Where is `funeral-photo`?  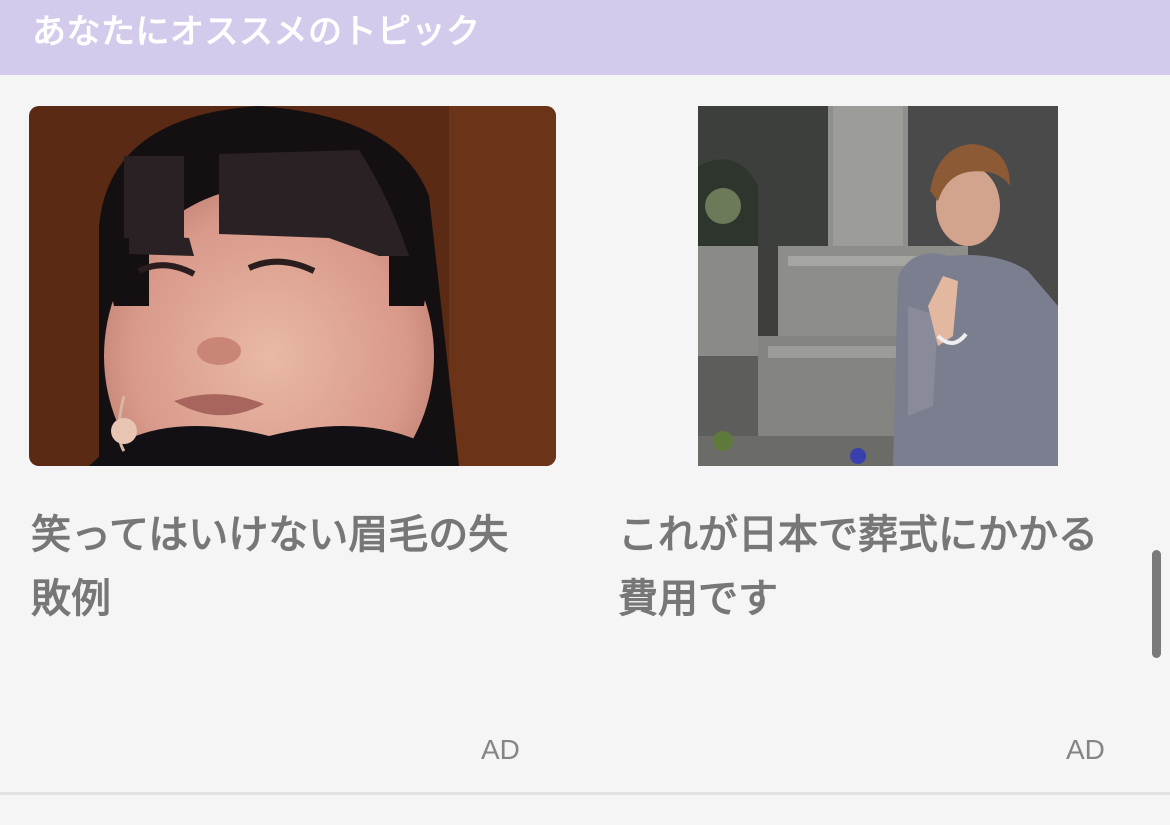
funeral-photo is located at coordinates (878, 286).